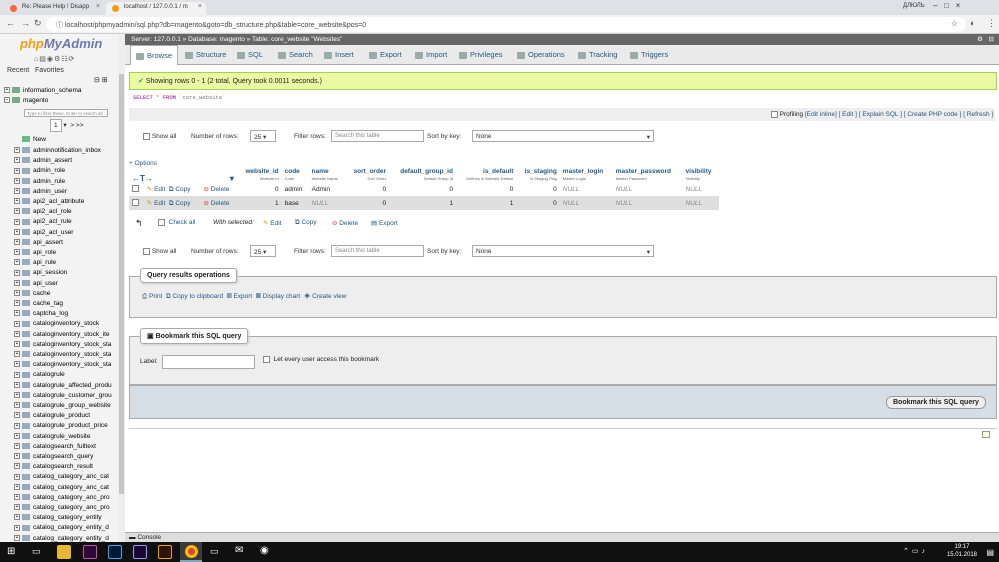 Image resolution: width=999 pixels, height=562 pixels. I want to click on column-header: visibility Visibility, so click(700, 175).